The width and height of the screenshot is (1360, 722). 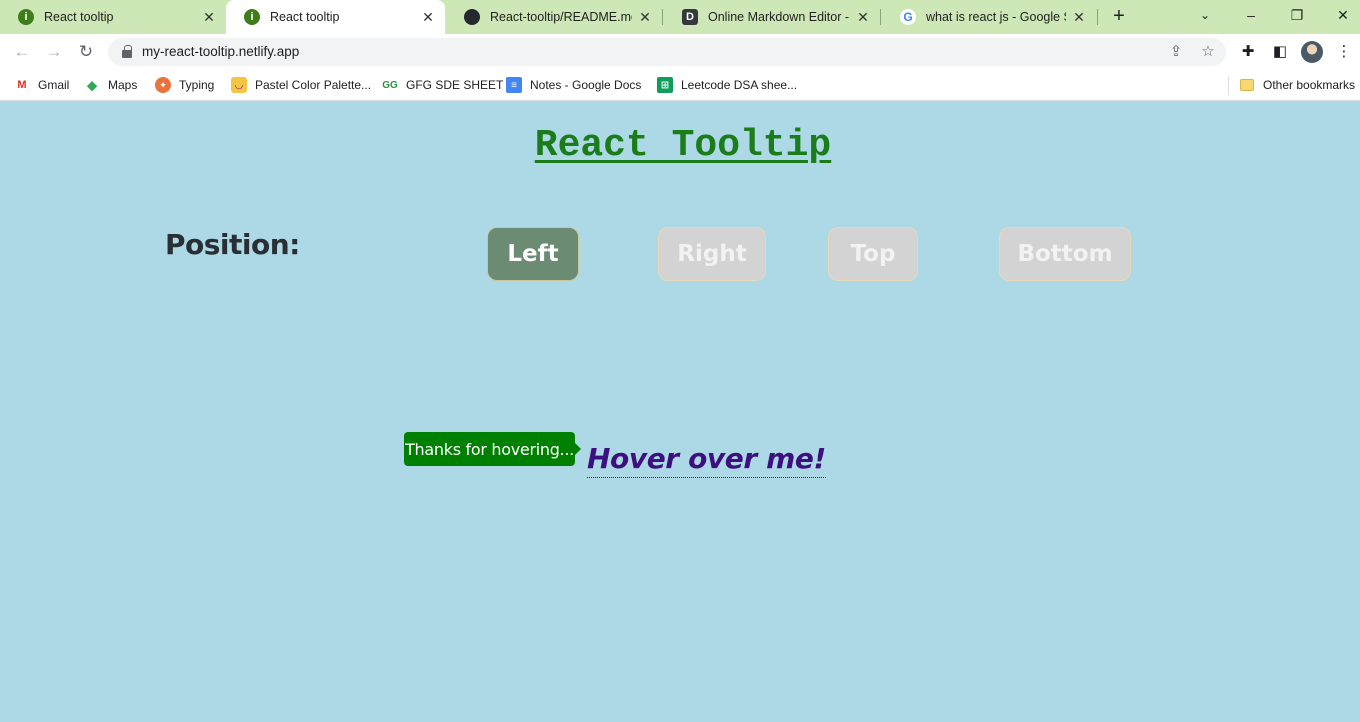 What do you see at coordinates (683, 145) in the screenshot?
I see `page-title: React Tooltip` at bounding box center [683, 145].